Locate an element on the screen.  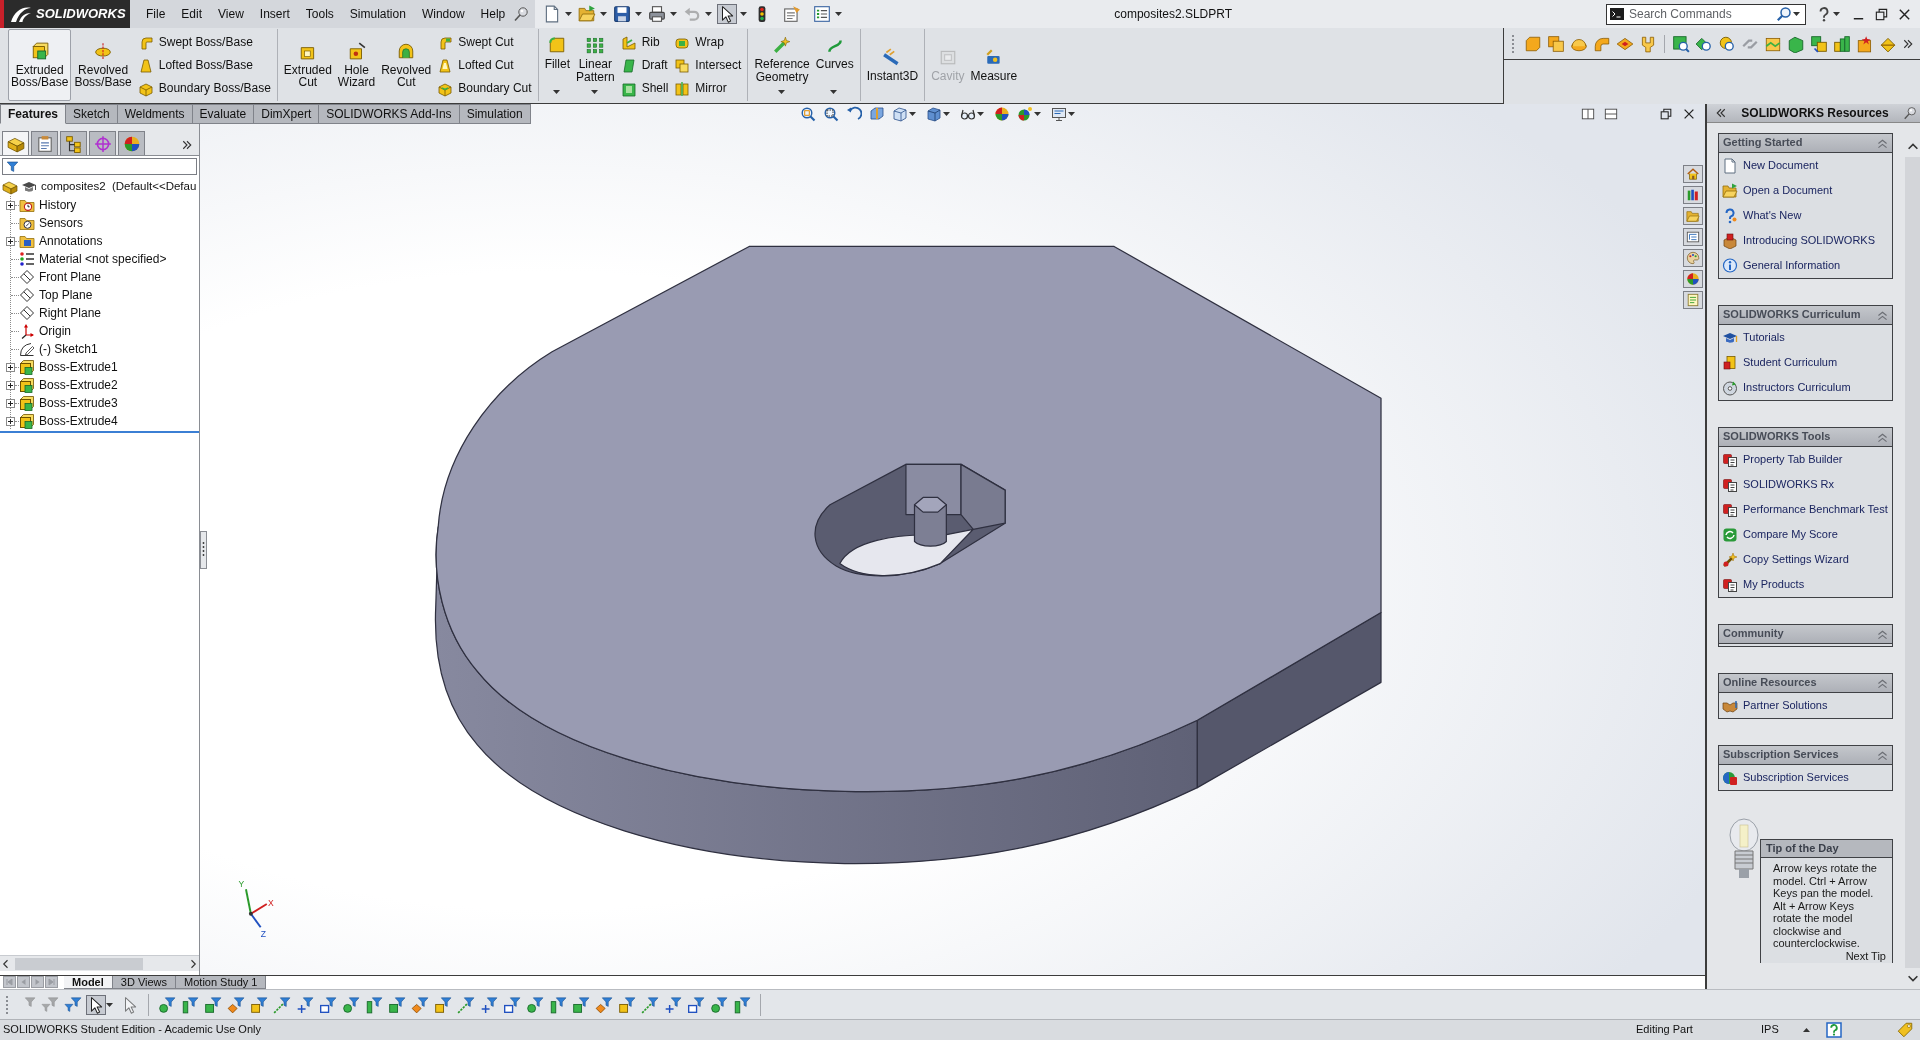
help-icon is located at coordinates (1834, 1030).